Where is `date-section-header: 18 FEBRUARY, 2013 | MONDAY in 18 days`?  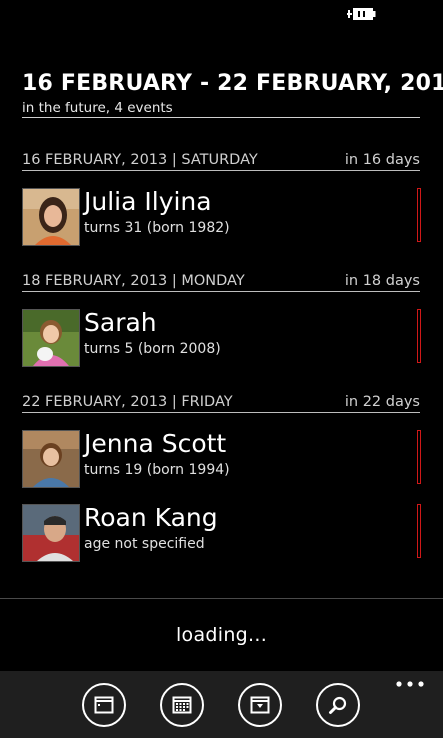 date-section-header: 18 FEBRUARY, 2013 | MONDAY in 18 days is located at coordinates (221, 281).